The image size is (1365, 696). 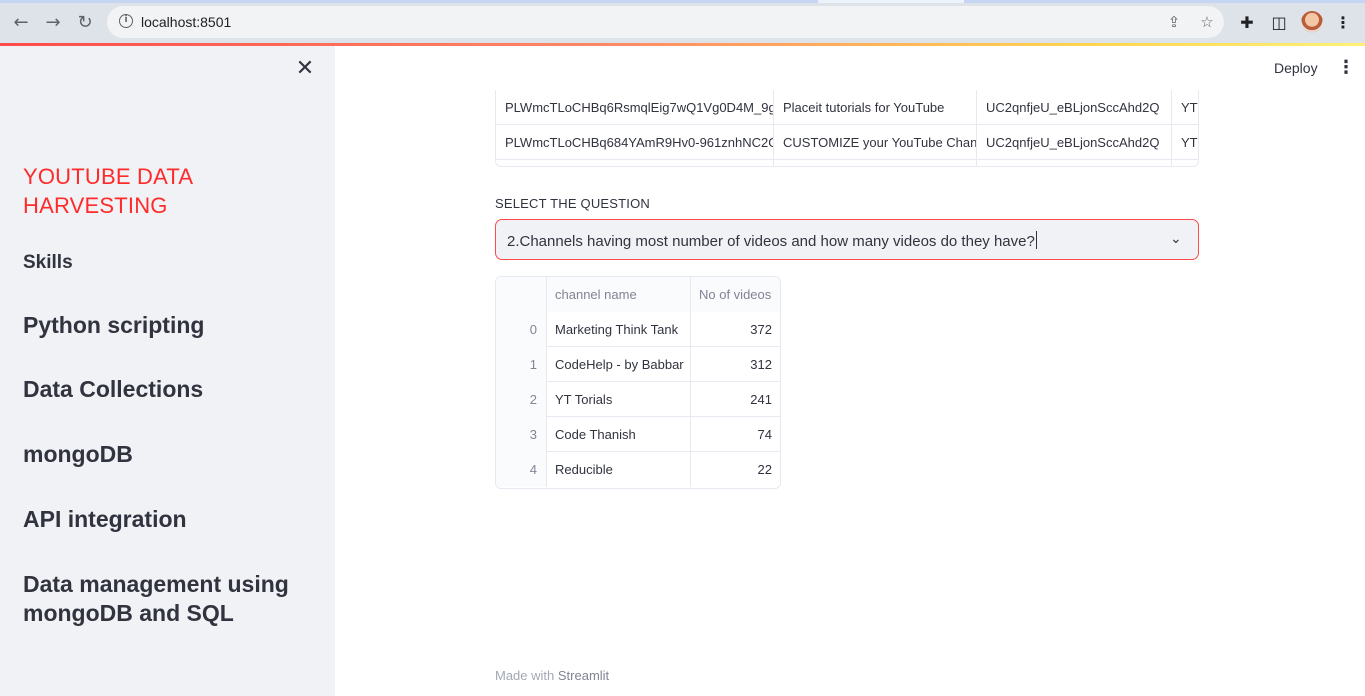 What do you see at coordinates (521, 364) in the screenshot?
I see `row-index: 1` at bounding box center [521, 364].